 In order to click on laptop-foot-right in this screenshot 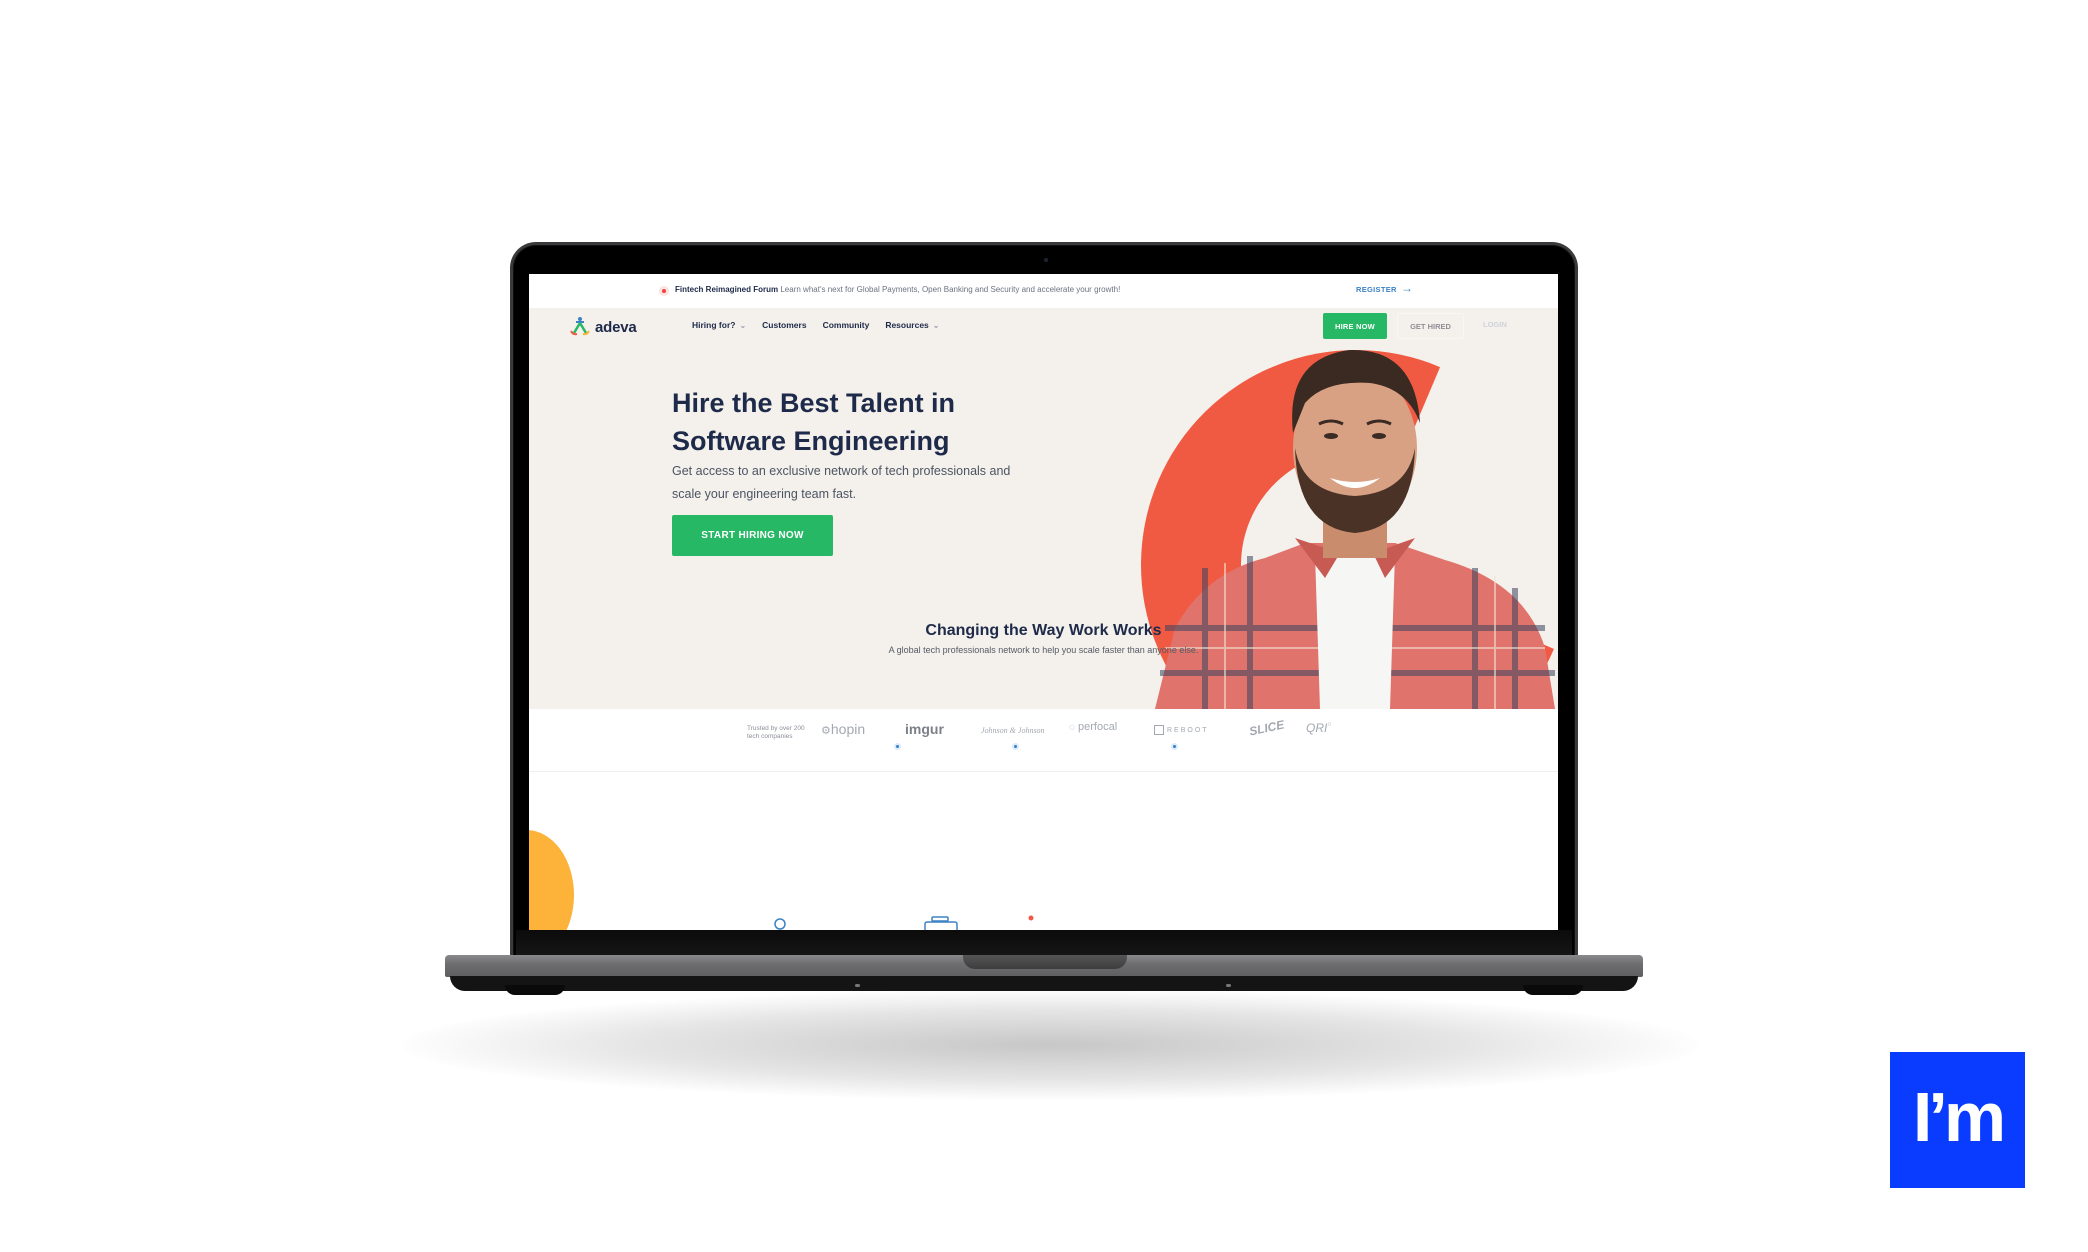, I will do `click(1553, 990)`.